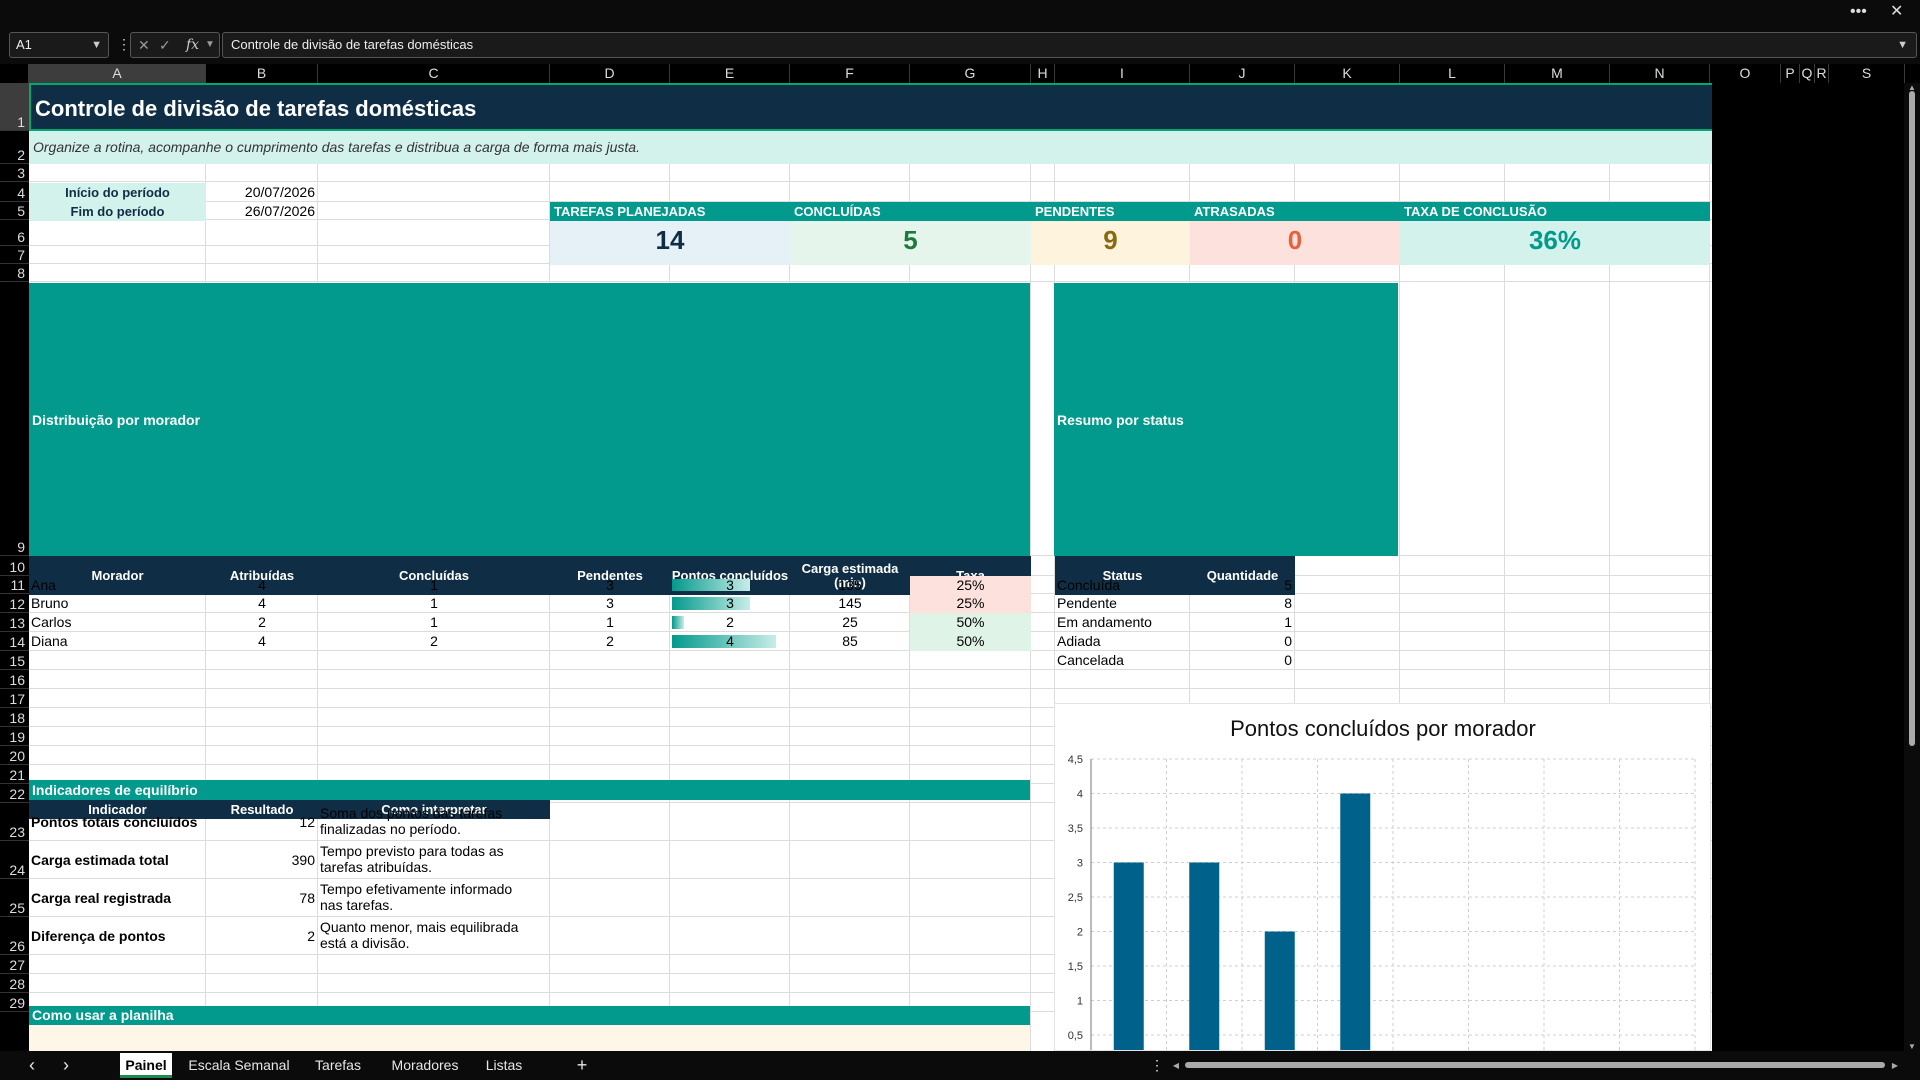 The height and width of the screenshot is (1080, 1920). What do you see at coordinates (14, 983) in the screenshot?
I see `row-header-28: 28` at bounding box center [14, 983].